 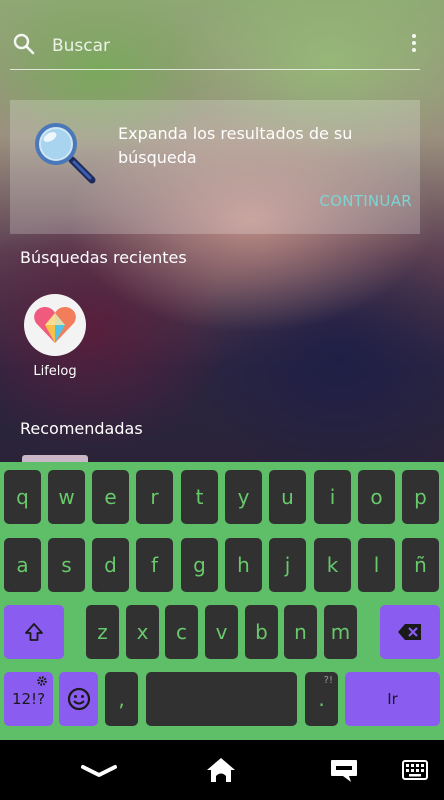 I want to click on go-key: Ir, so click(x=392, y=699).